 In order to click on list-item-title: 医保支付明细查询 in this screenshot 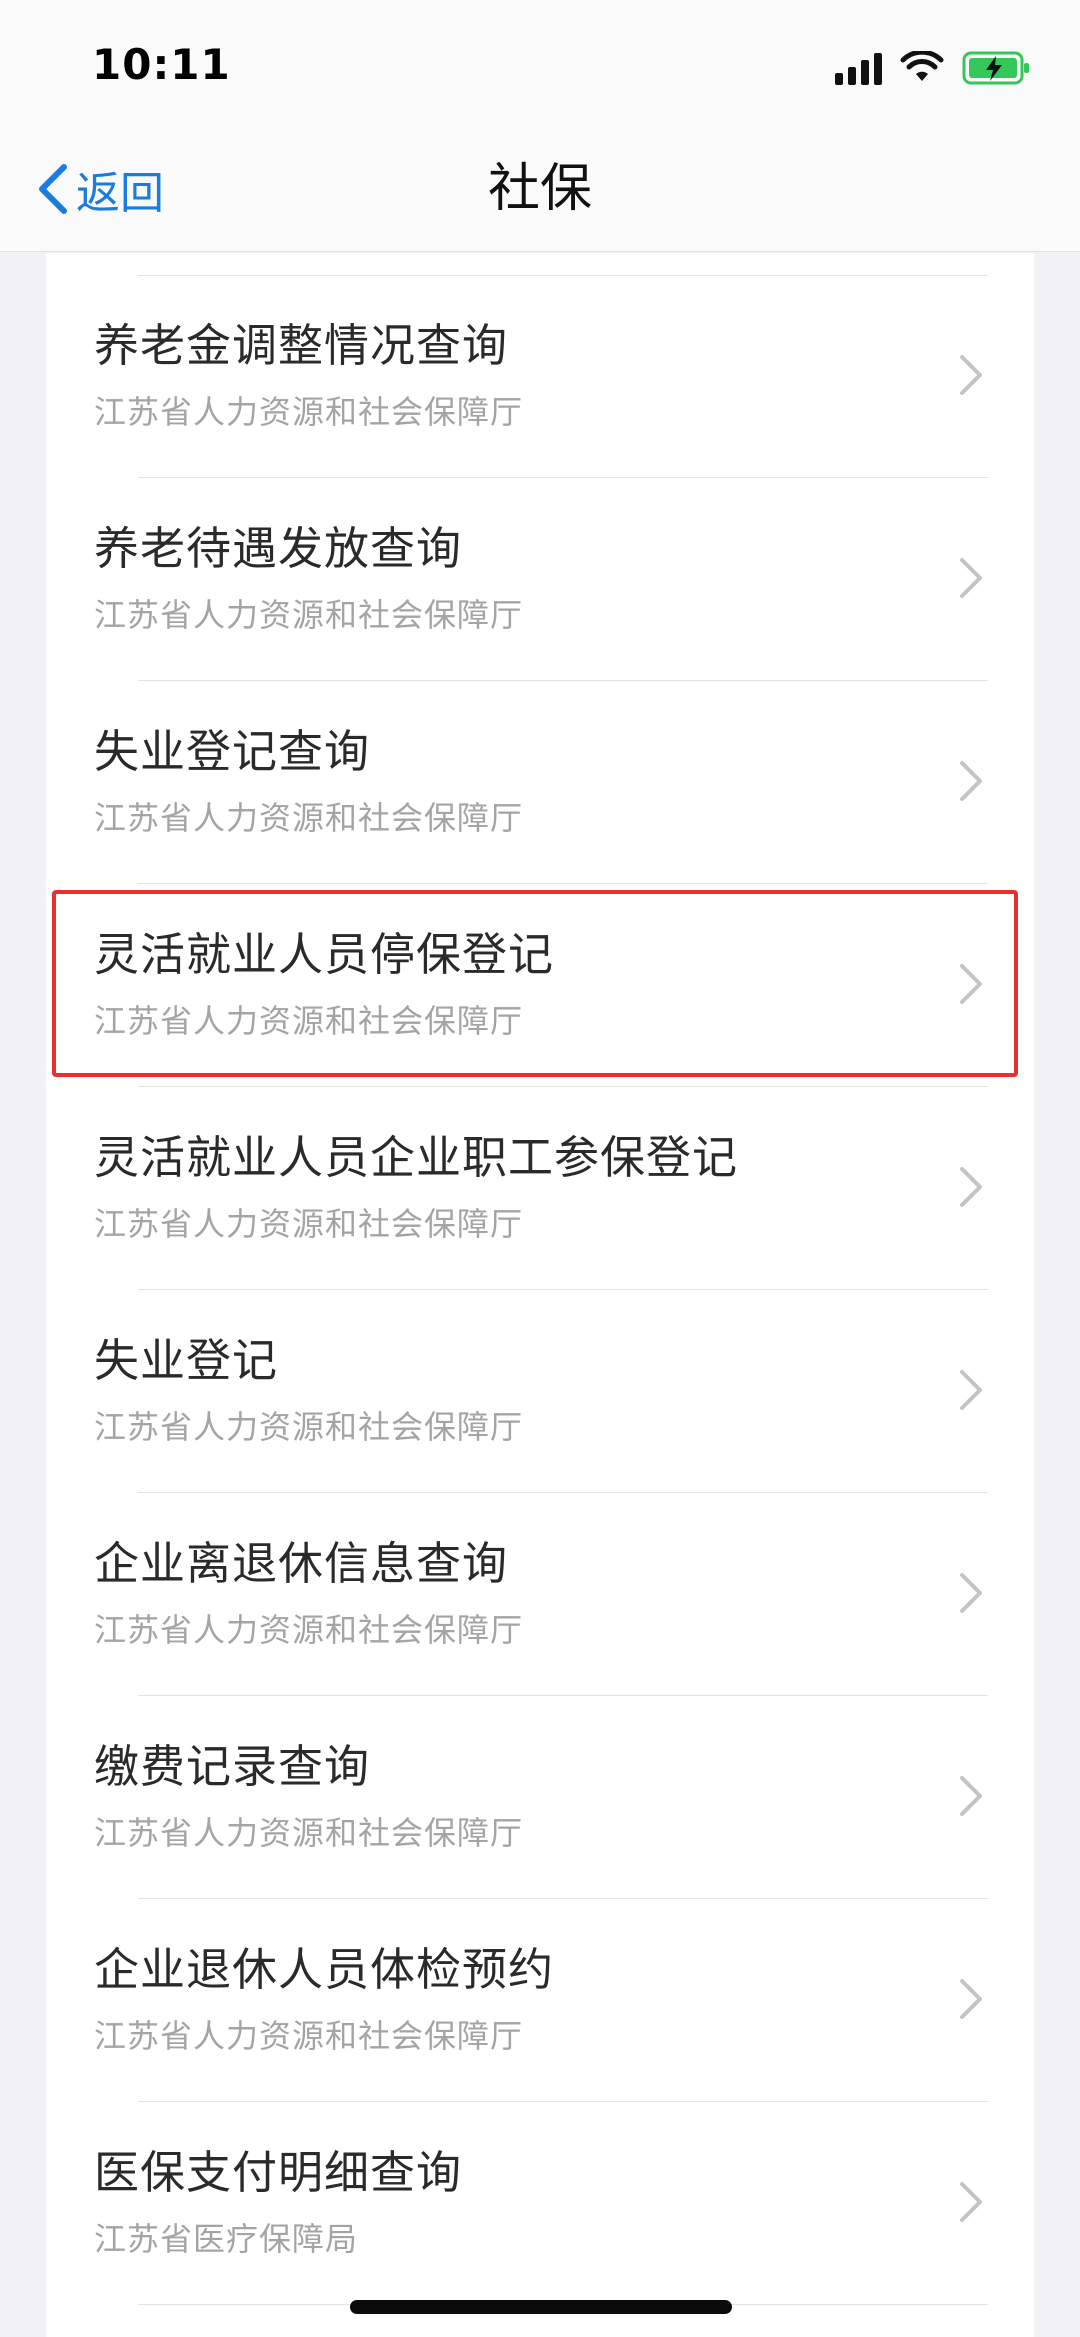, I will do `click(278, 2172)`.